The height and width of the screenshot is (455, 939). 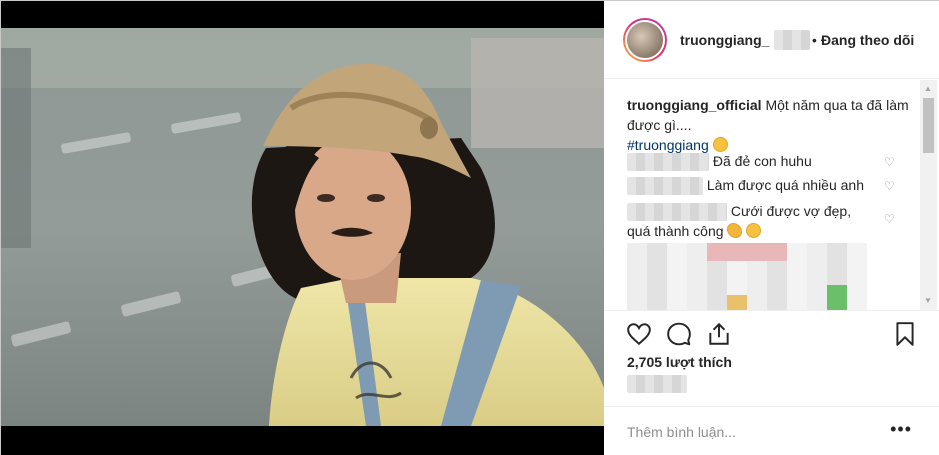 I want to click on comment-text: Đã đẻ con huhu, so click(x=762, y=161).